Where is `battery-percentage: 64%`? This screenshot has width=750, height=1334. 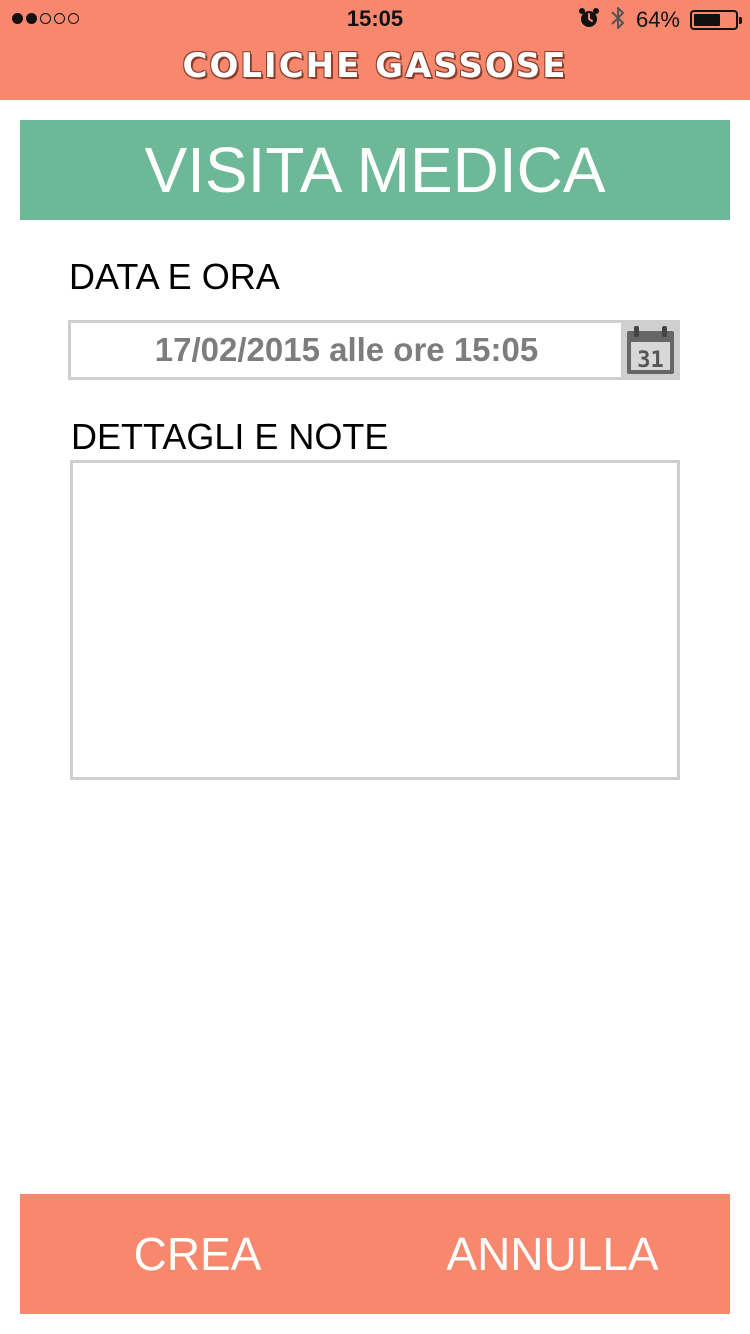
battery-percentage: 64% is located at coordinates (657, 19).